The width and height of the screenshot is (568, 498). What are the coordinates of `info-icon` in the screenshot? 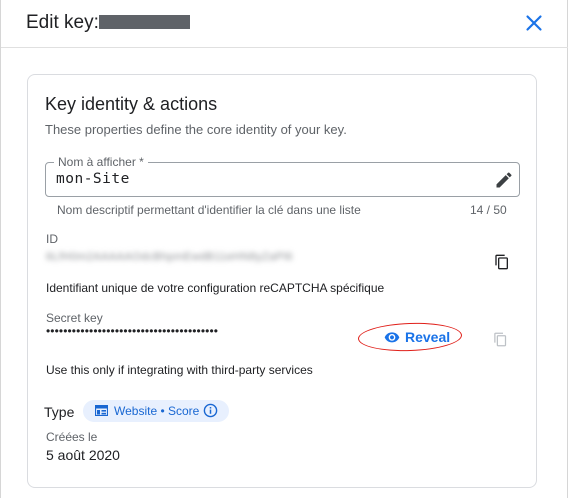 It's located at (210, 410).